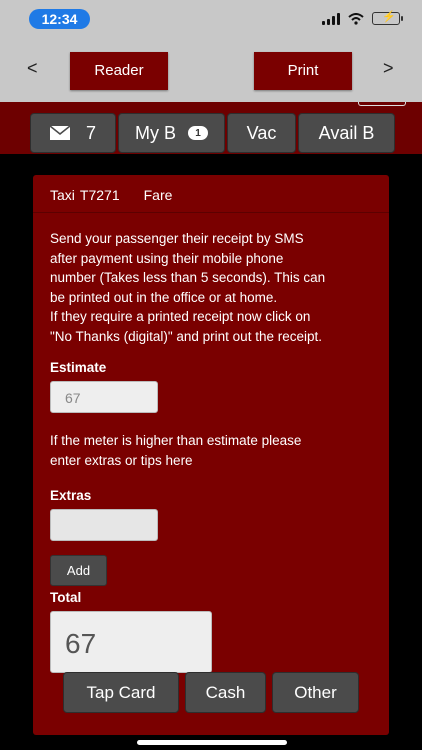  I want to click on other-payment-button: Other, so click(315, 692).